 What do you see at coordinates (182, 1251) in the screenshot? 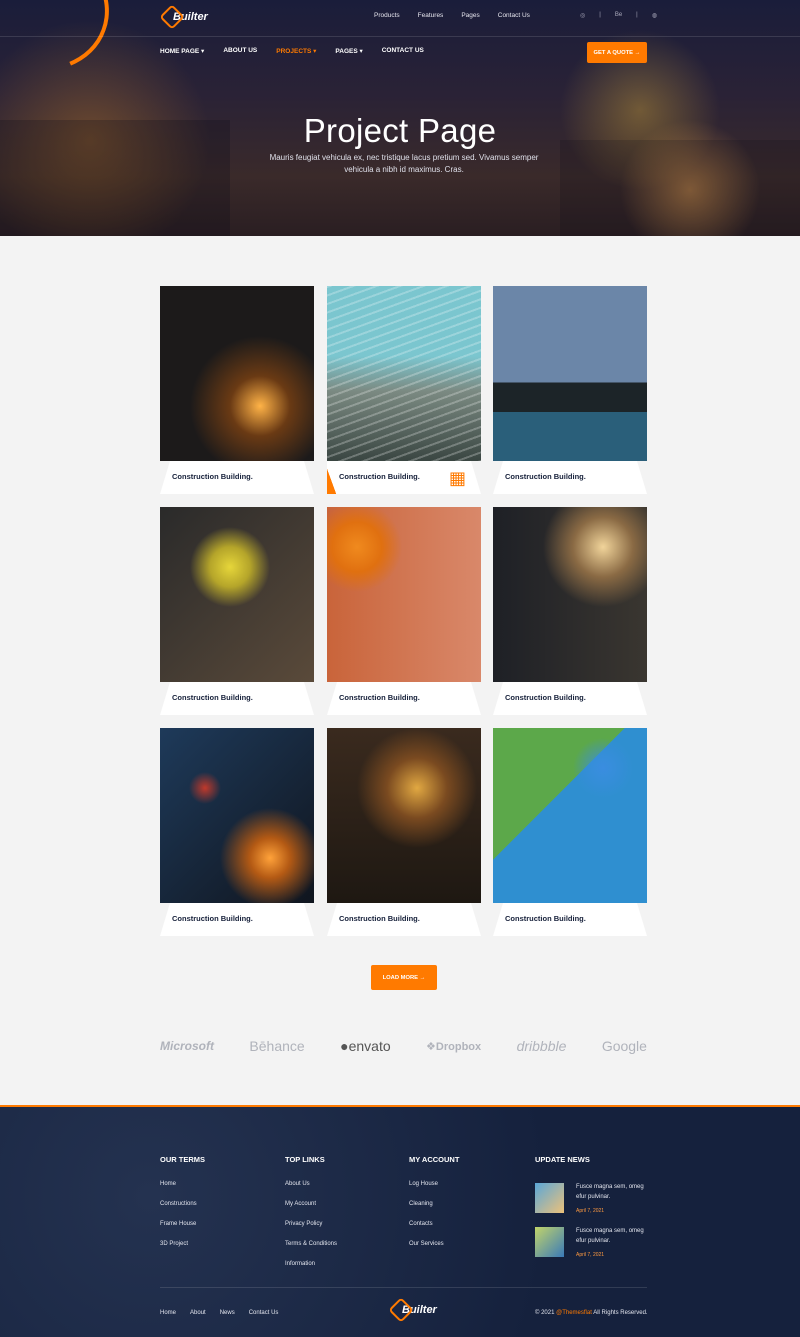
I see `footer-link: 3D Project` at bounding box center [182, 1251].